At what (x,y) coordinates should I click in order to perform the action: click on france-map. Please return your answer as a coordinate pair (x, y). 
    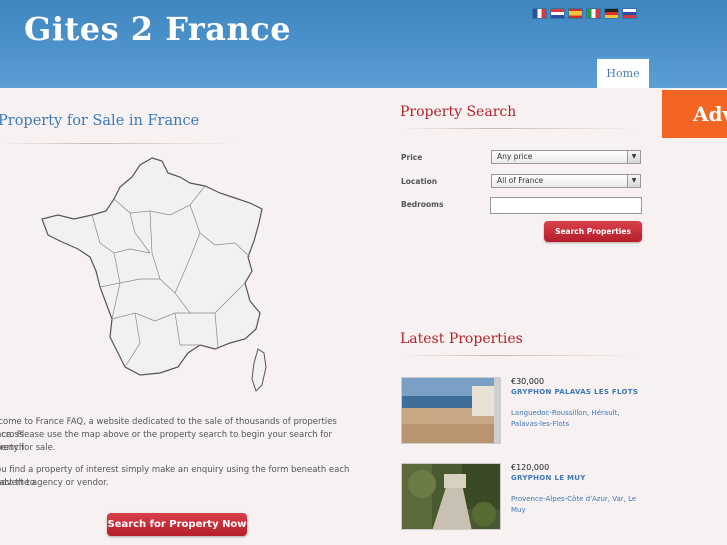
    Looking at the image, I should click on (155, 274).